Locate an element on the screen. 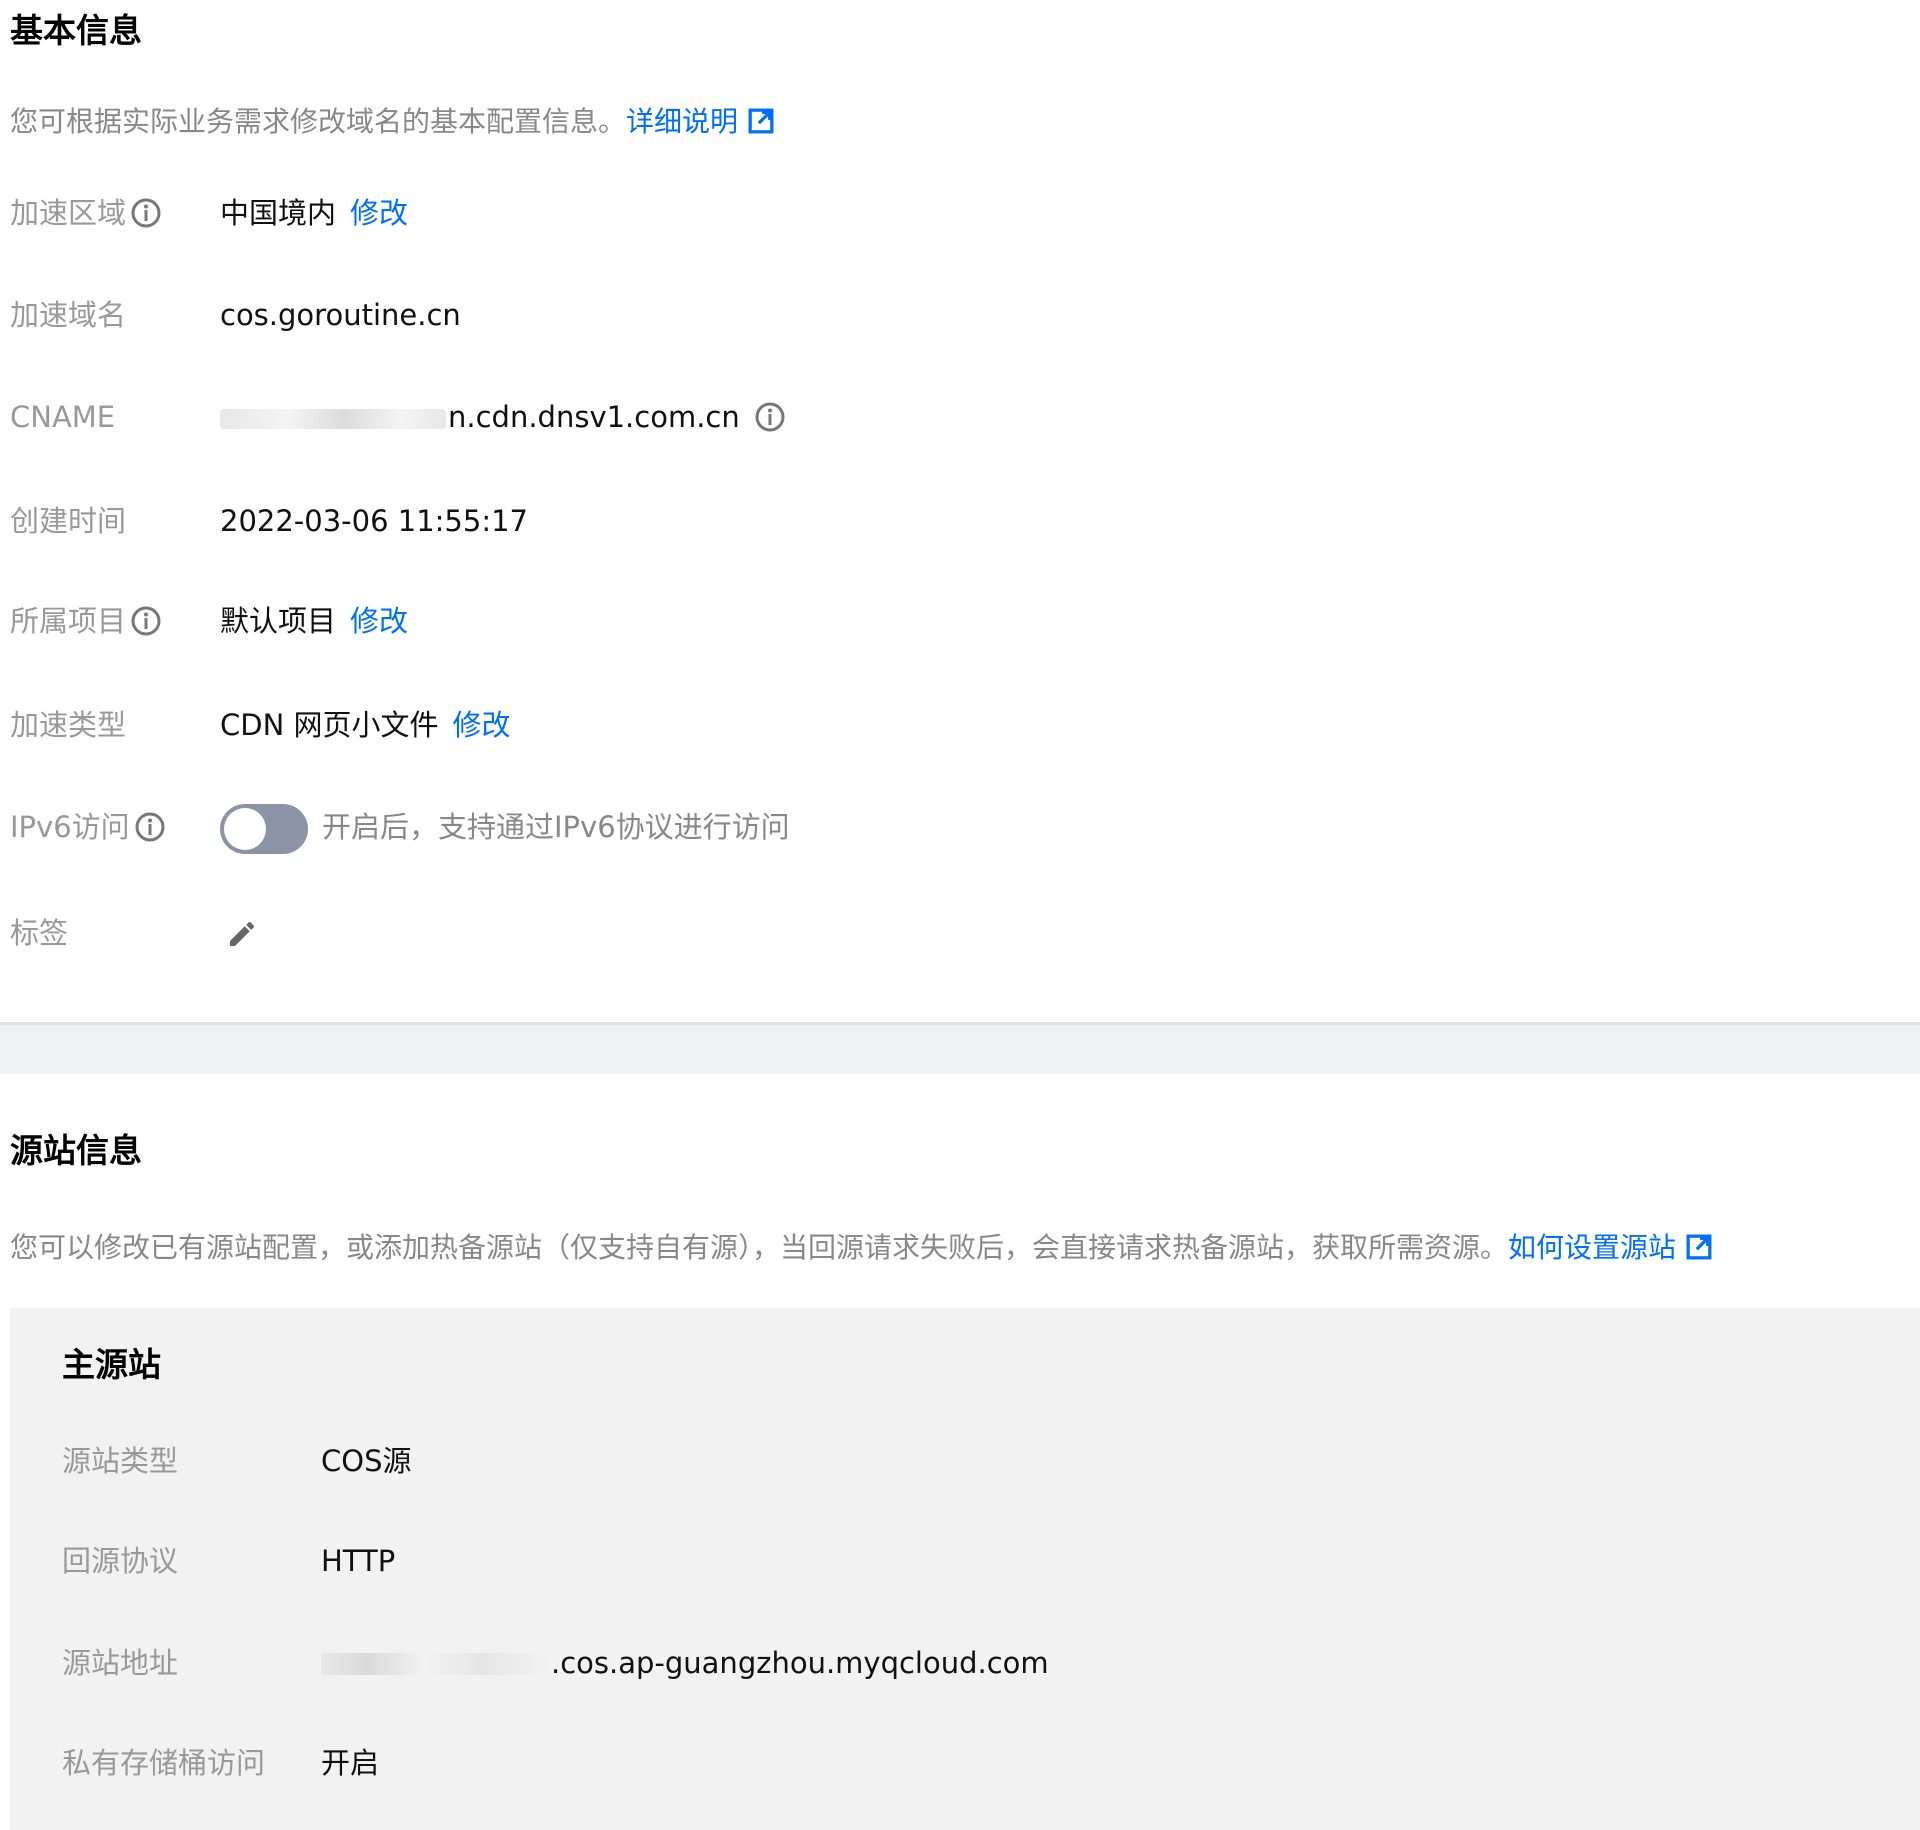 The image size is (1920, 1830). area-value: 中国境内 is located at coordinates (278, 213).